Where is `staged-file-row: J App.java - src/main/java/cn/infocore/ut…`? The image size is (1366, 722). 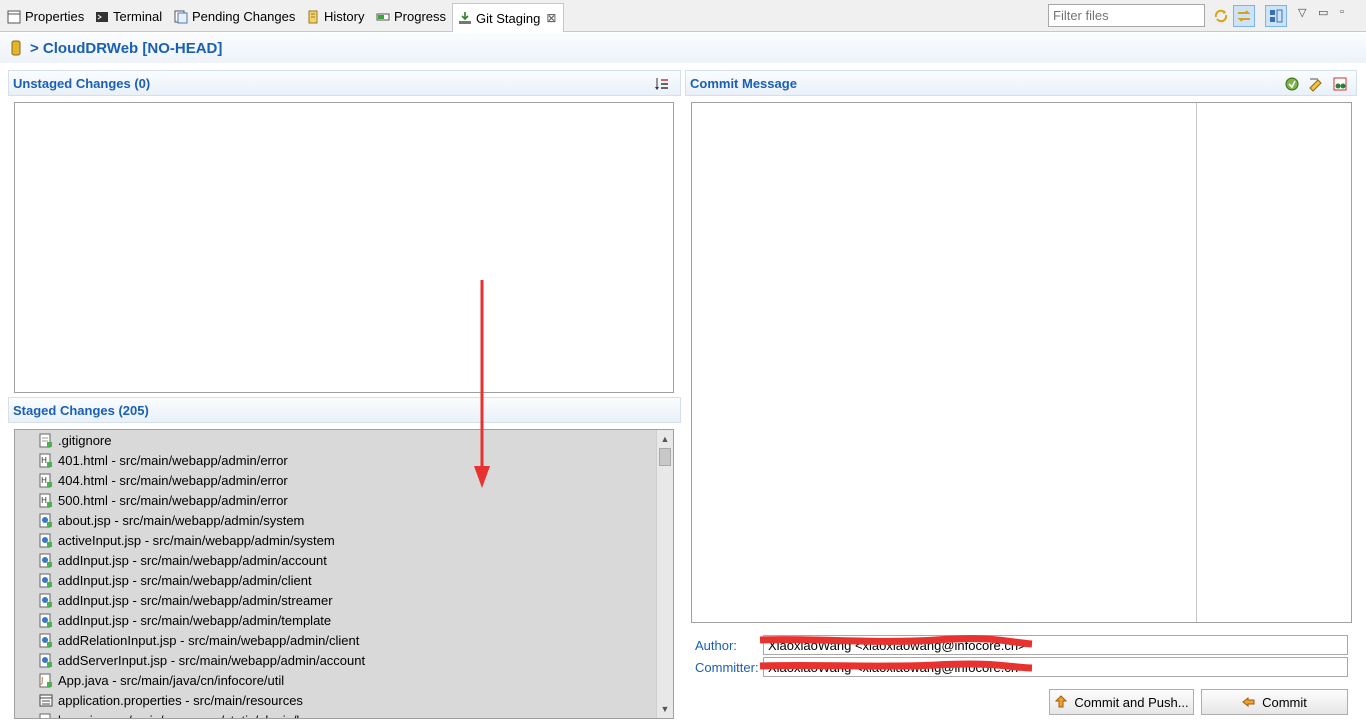 staged-file-row: J App.java - src/main/java/cn/infocore/ut… is located at coordinates (344, 680).